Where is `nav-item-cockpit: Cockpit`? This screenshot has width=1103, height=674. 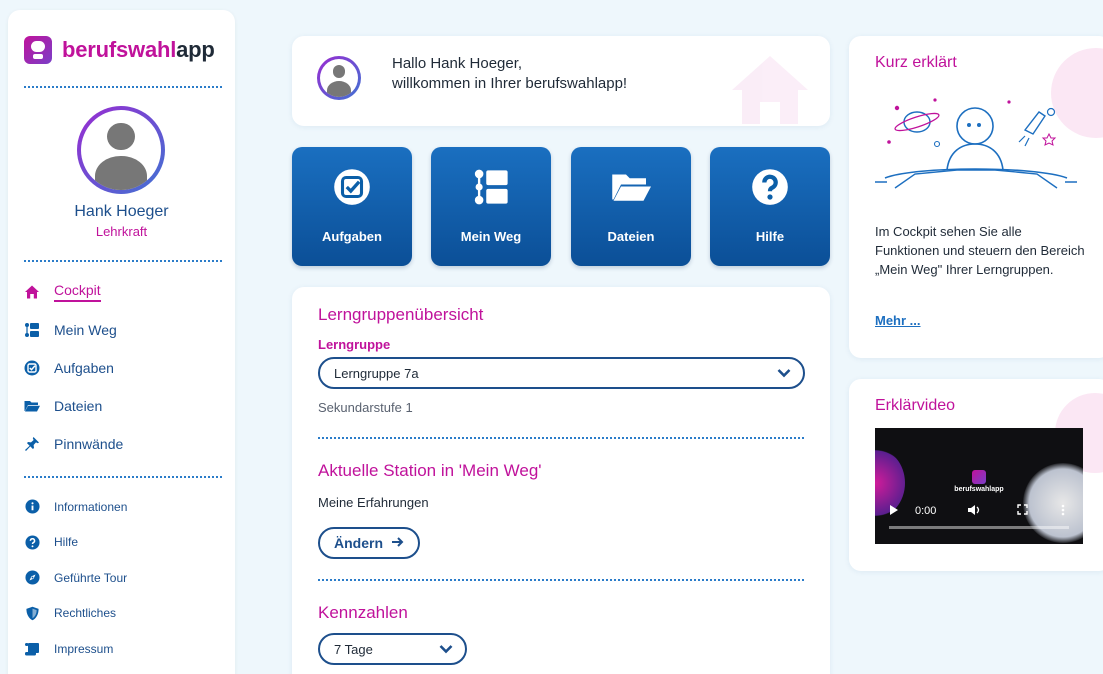
nav-item-cockpit: Cockpit is located at coordinates (124, 292).